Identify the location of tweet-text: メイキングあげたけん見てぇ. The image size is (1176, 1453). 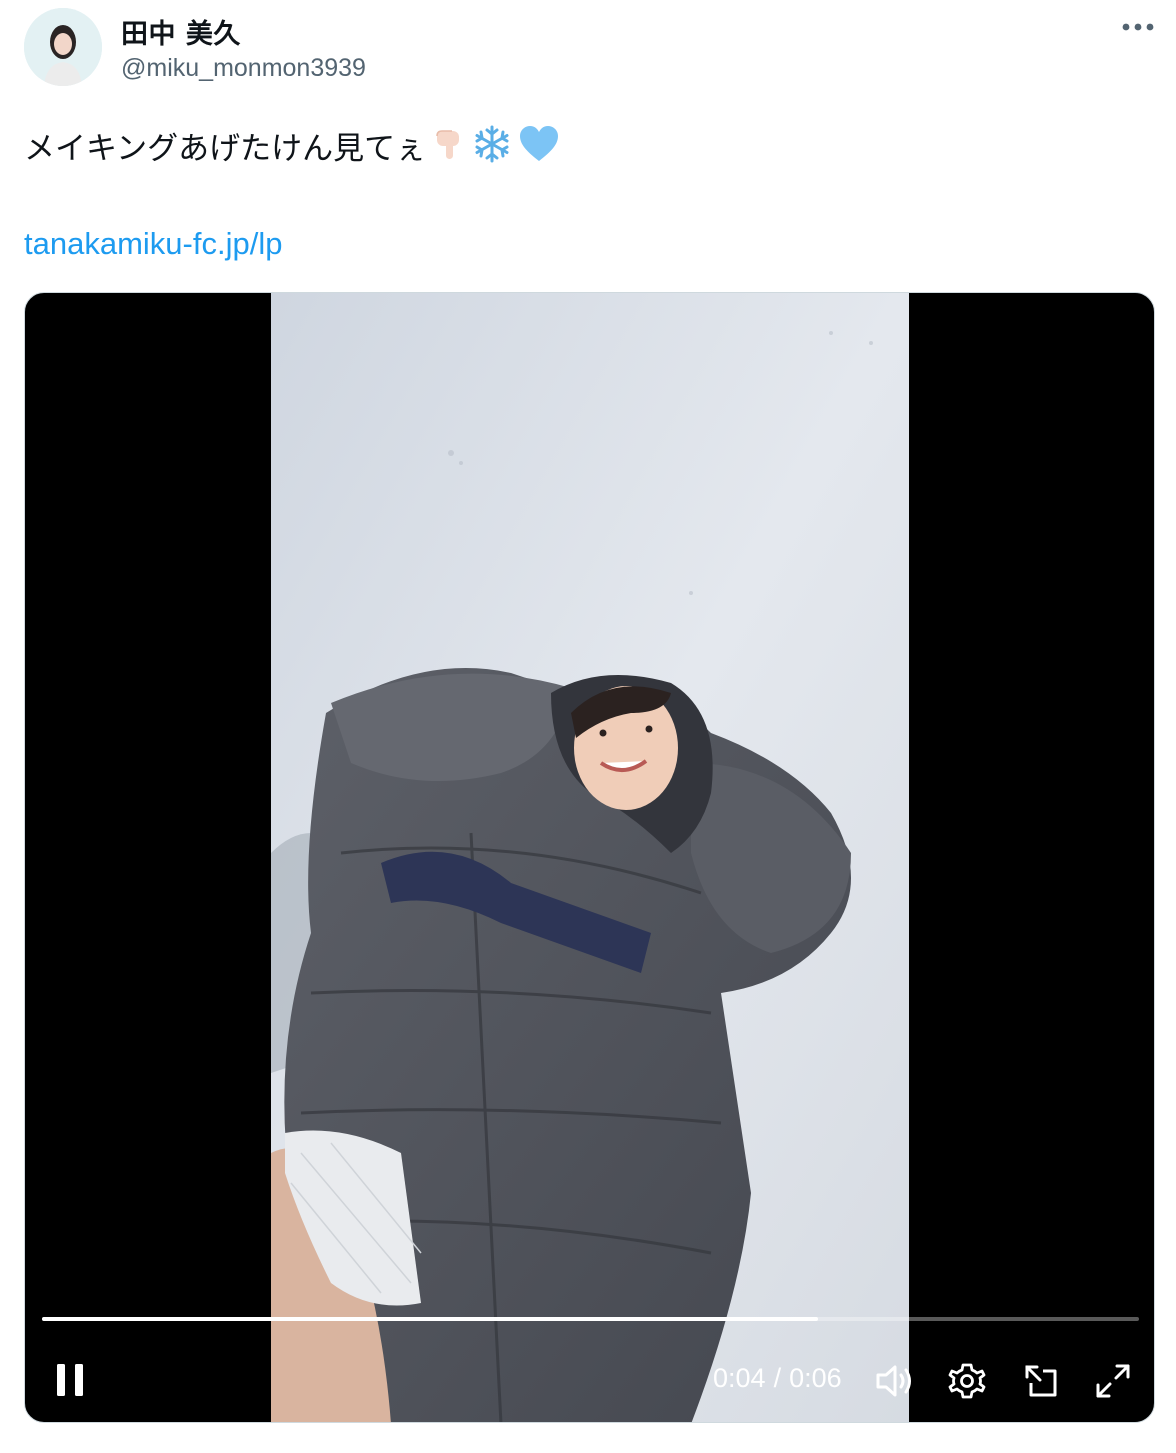
(292, 149).